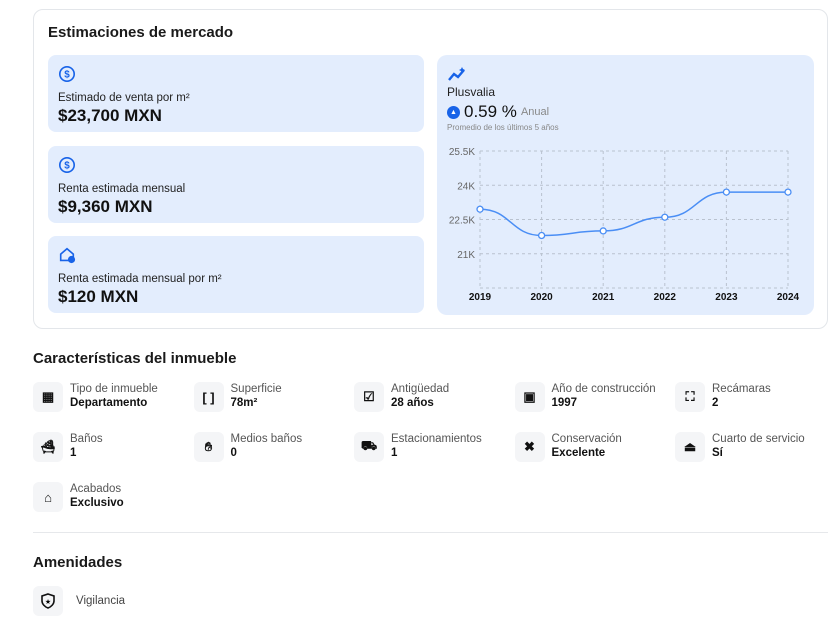 The width and height of the screenshot is (840, 630). Describe the element at coordinates (369, 447) in the screenshot. I see `car-icon: ⛟` at that location.